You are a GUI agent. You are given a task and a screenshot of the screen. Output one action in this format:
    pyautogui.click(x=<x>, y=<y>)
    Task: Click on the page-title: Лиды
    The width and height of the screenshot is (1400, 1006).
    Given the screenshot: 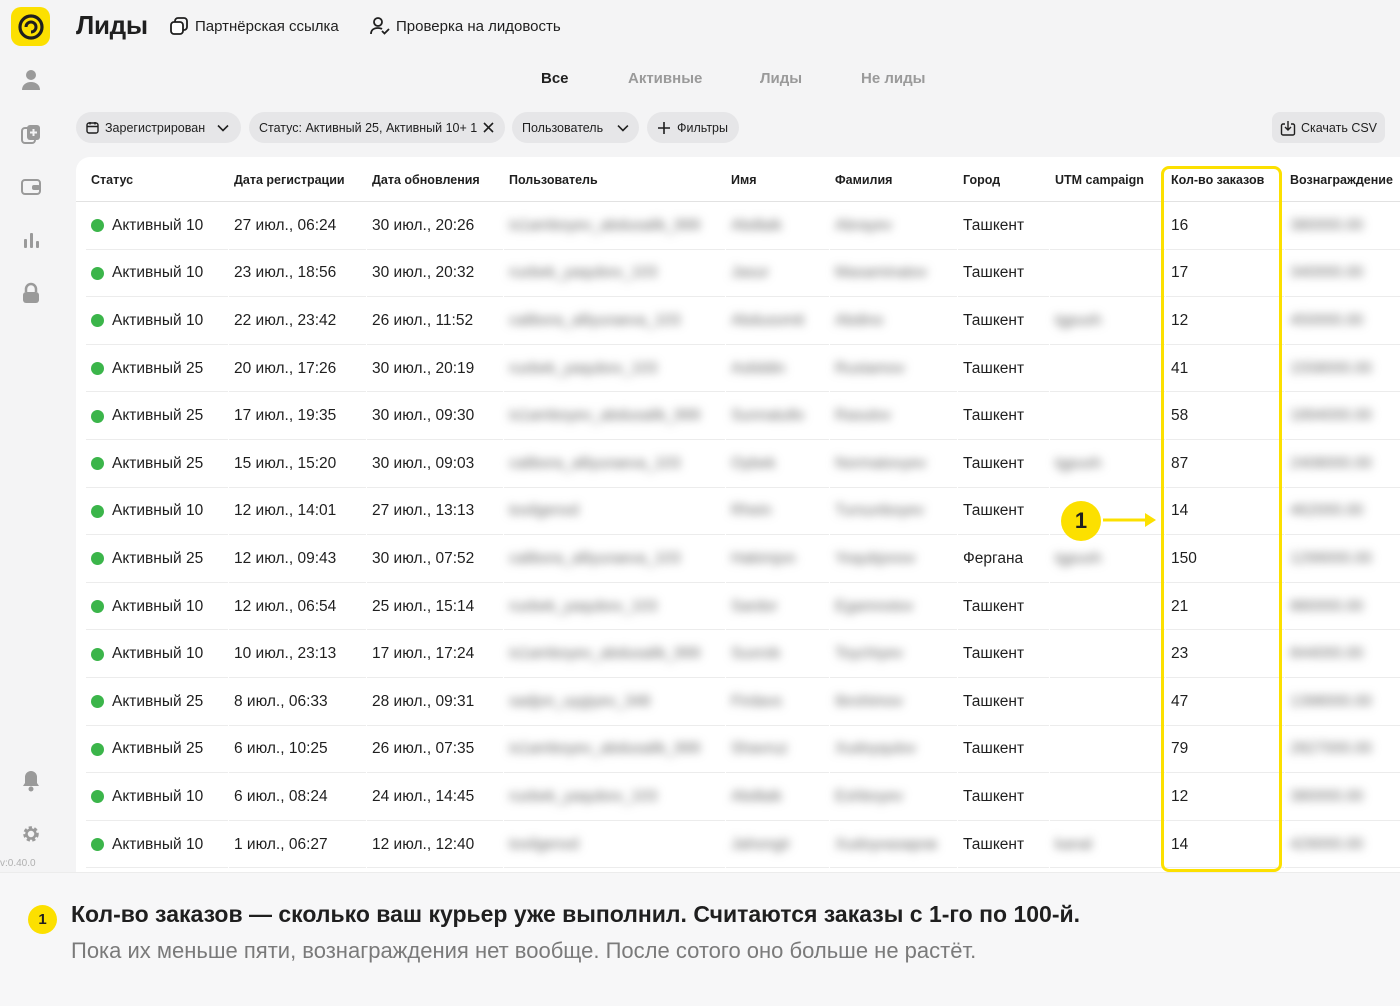 What is the action you would take?
    pyautogui.click(x=112, y=25)
    